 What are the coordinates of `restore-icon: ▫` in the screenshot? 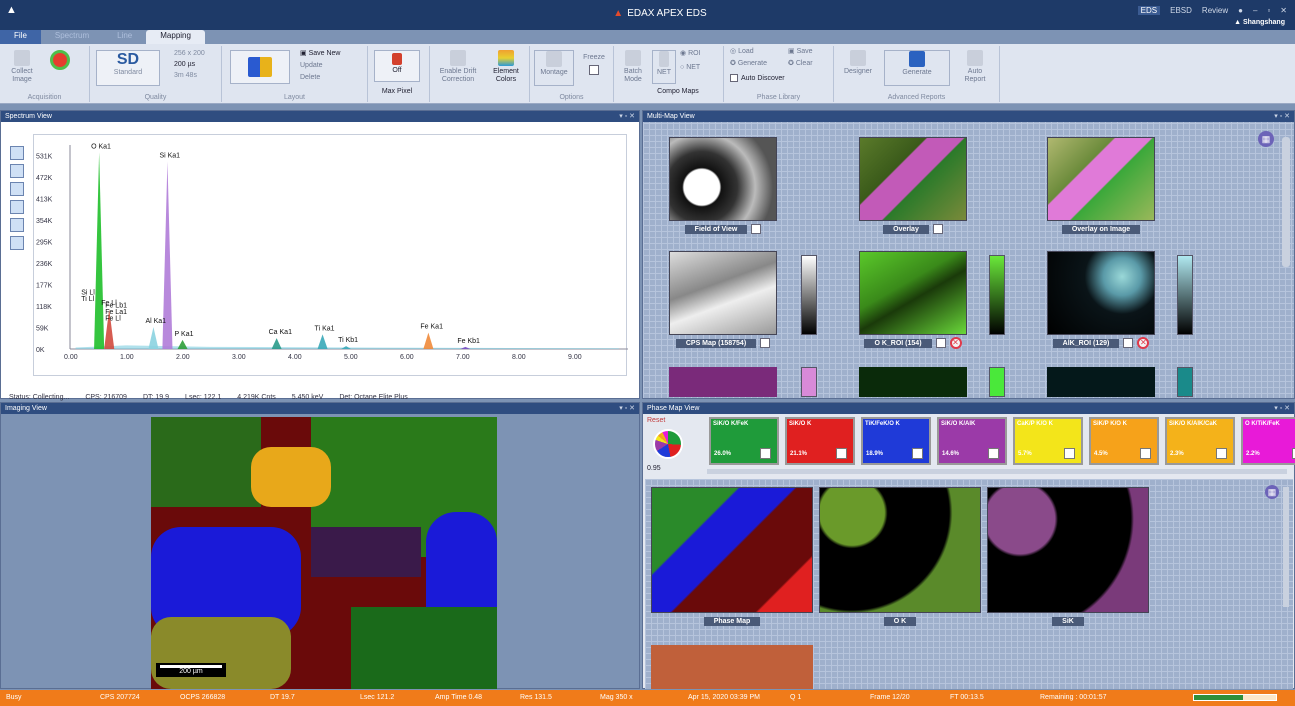 It's located at (1268, 10).